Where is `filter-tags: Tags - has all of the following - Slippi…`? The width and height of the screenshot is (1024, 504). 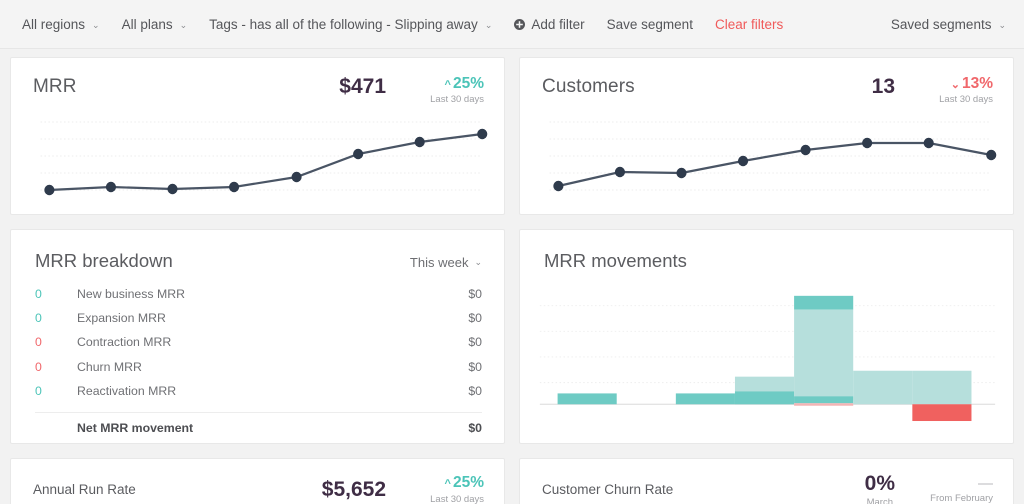
filter-tags: Tags - has all of the following - Slippi… is located at coordinates (350, 24).